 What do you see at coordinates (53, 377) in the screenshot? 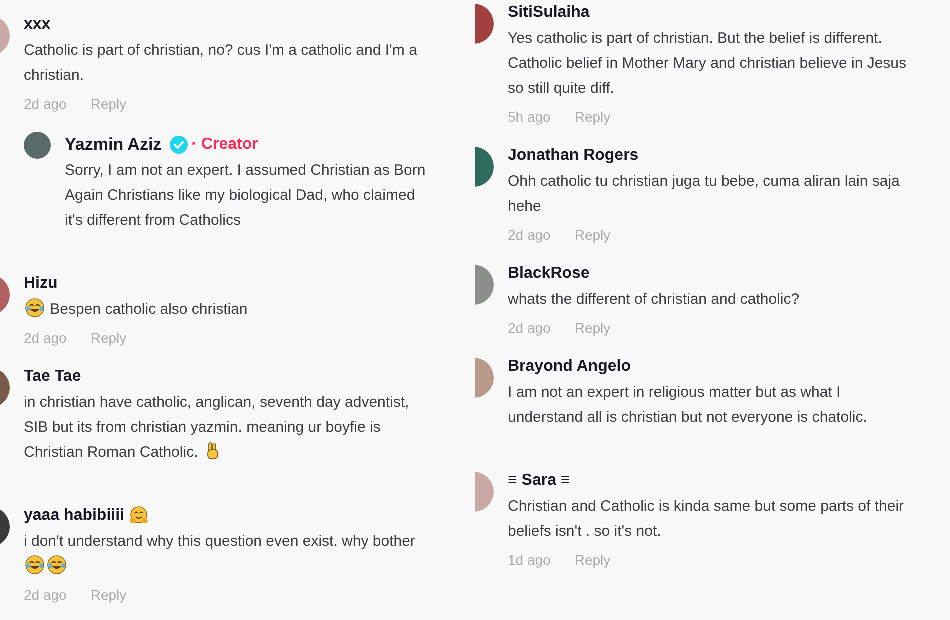
I see `username: Tae Tae` at bounding box center [53, 377].